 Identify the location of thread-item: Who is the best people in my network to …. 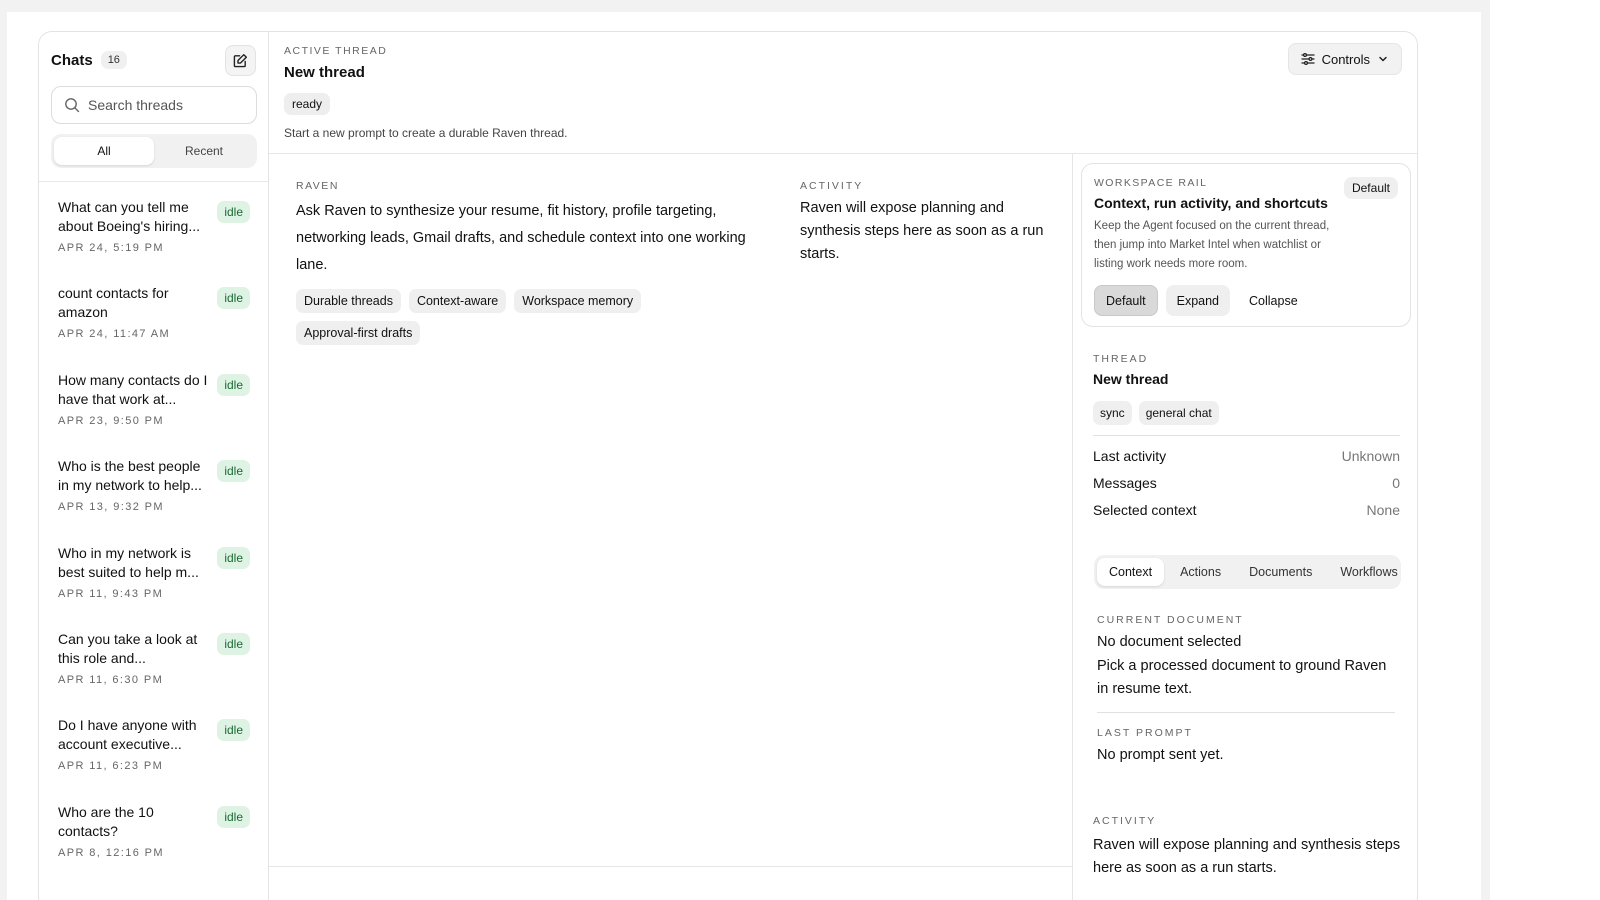
(154, 494).